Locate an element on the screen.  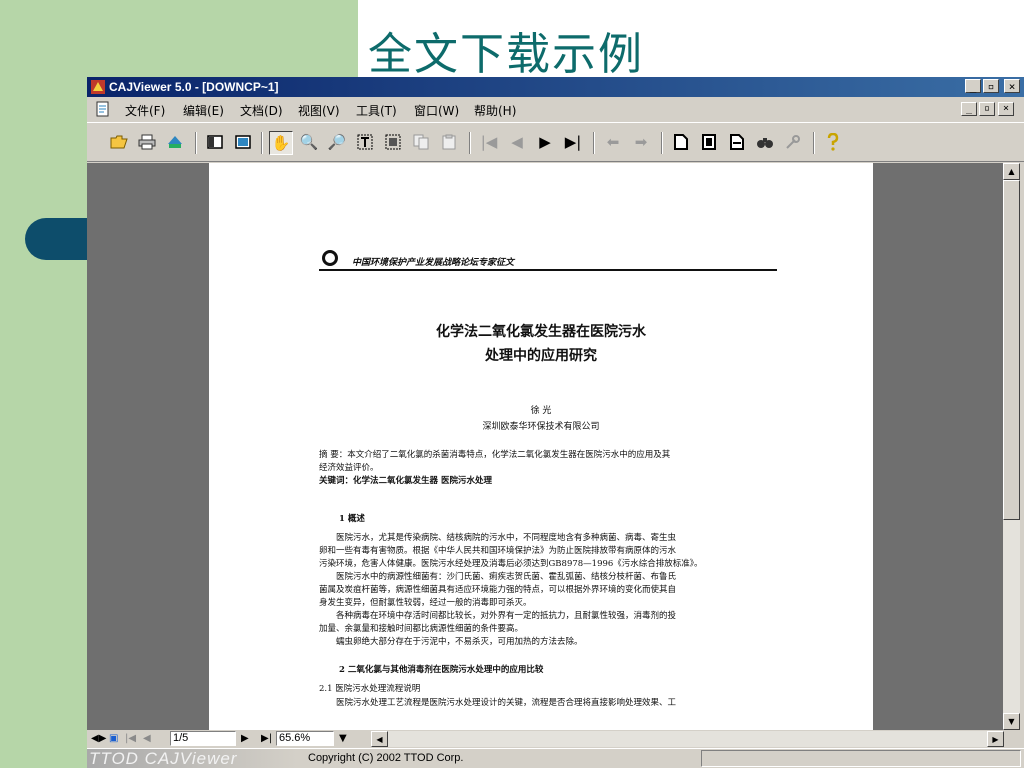
section-heading: 1 概述 is located at coordinates (352, 519).